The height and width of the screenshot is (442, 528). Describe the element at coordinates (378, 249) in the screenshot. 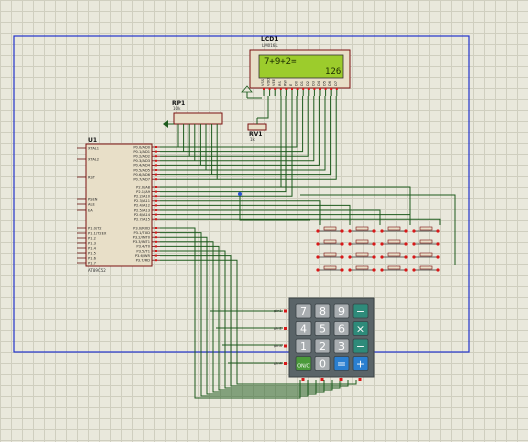

I see `button-matrix` at that location.